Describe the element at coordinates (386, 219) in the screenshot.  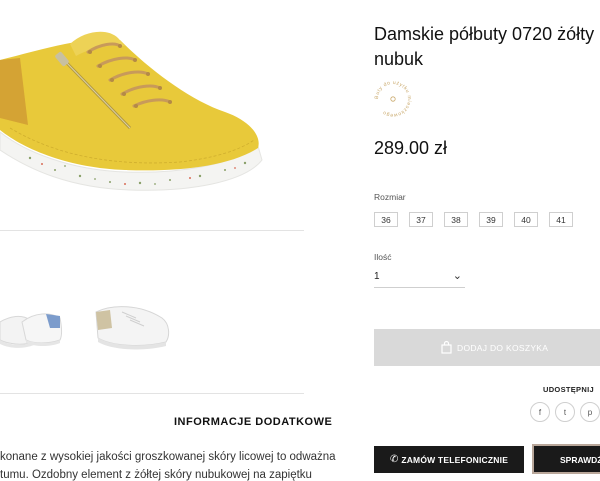
I see `size-option: 36` at that location.